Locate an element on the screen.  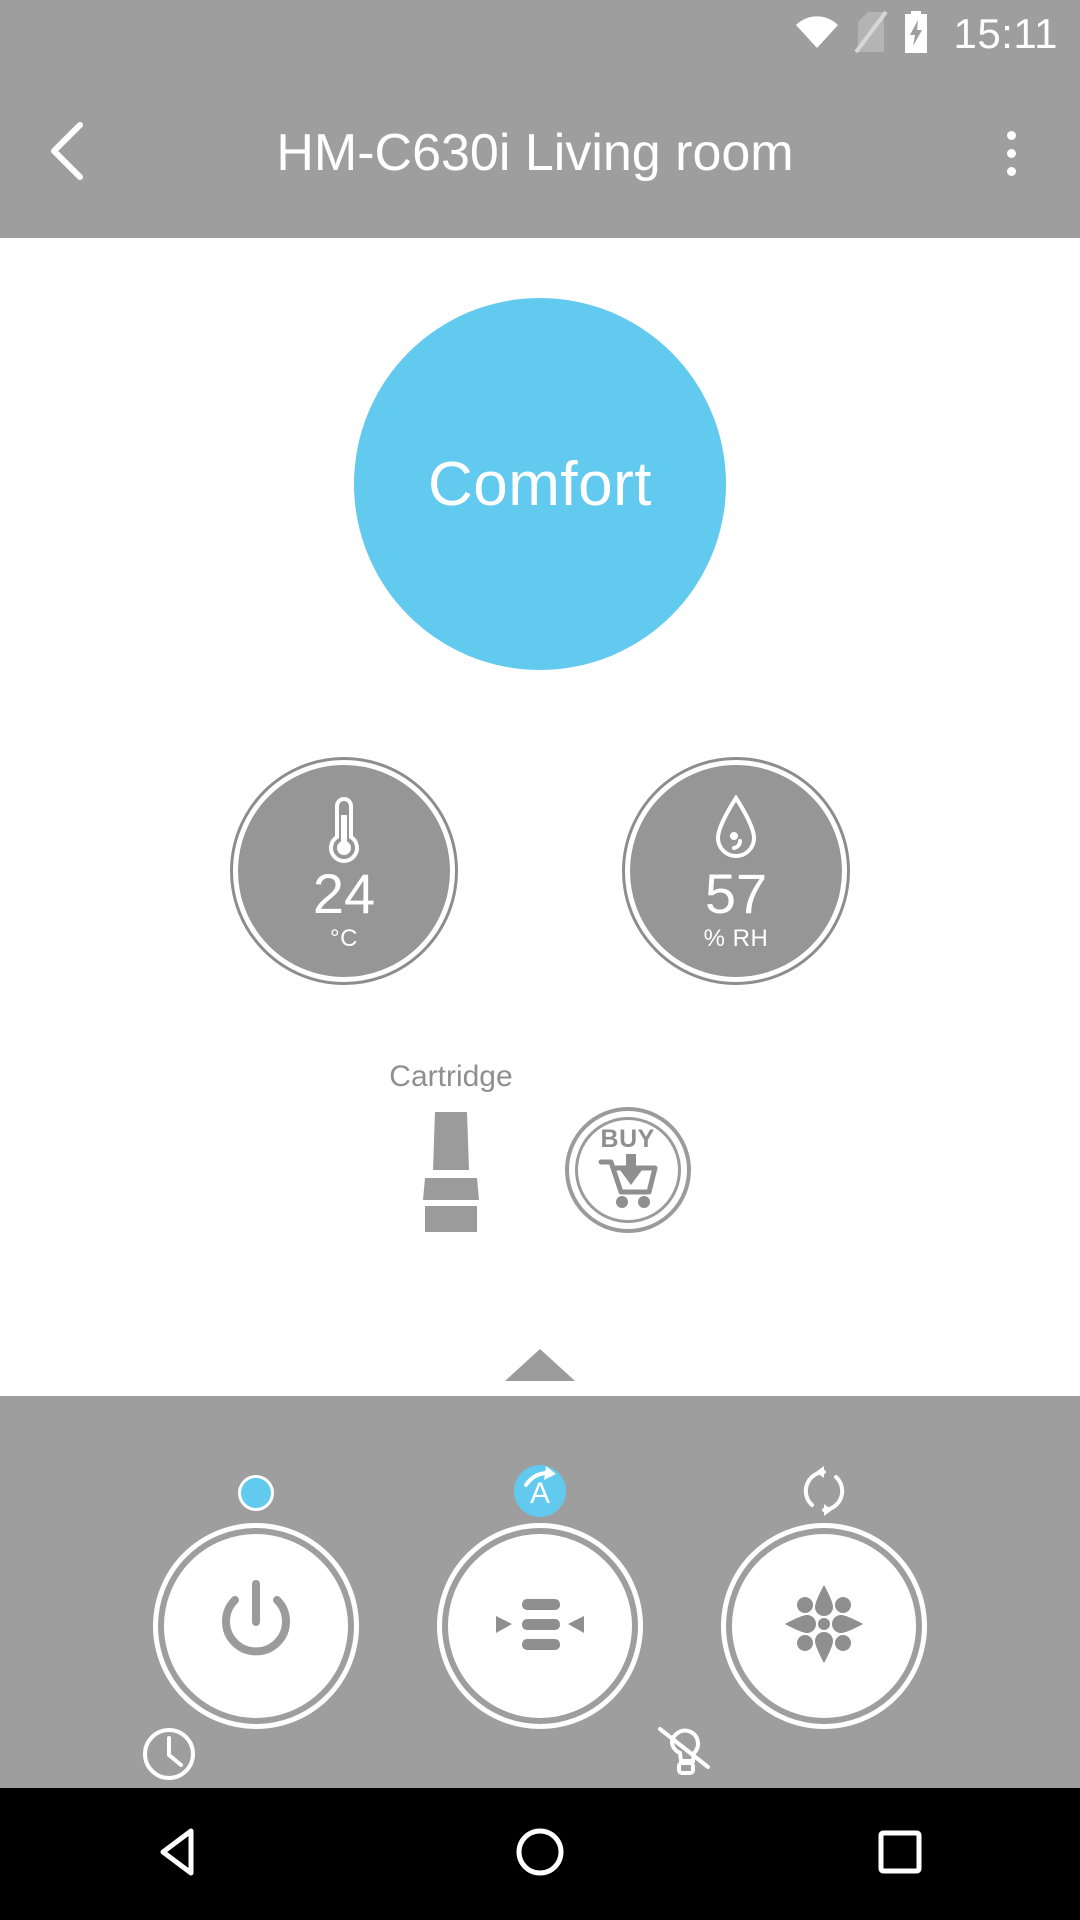
overflow-menu-button is located at coordinates (1011, 153).